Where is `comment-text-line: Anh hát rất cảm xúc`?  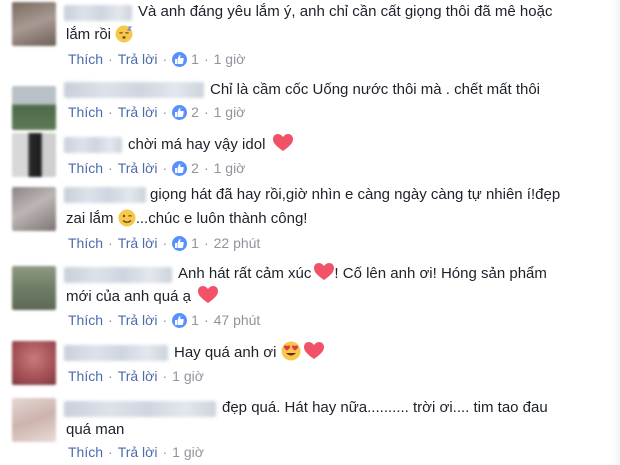
comment-text-line: Anh hát rất cảm xúc is located at coordinates (245, 273).